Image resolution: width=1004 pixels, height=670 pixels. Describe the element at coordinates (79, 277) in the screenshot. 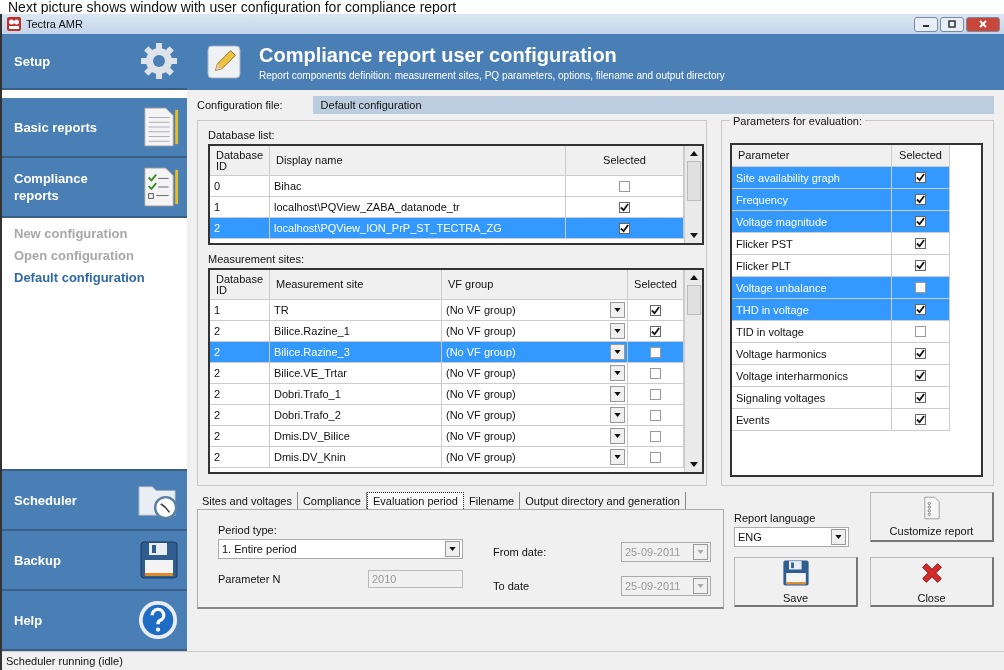

I see `sidebar-link: Default configuration` at that location.